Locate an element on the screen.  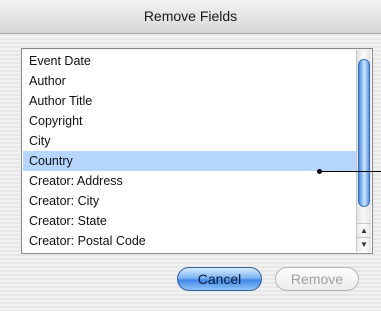
callout-pointer-dot is located at coordinates (319, 171).